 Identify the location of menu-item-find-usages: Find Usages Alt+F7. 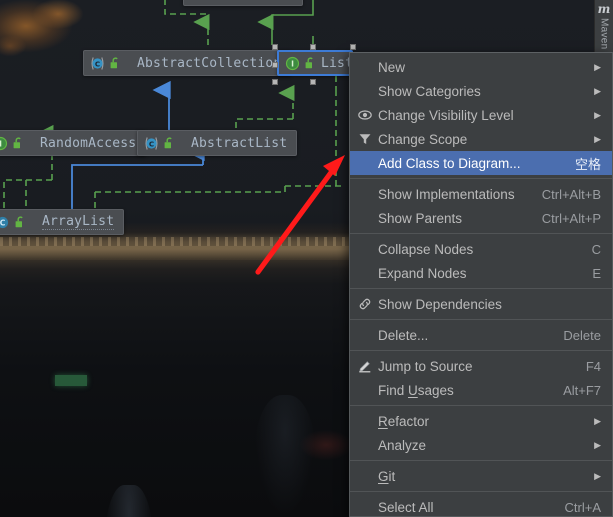
(481, 390).